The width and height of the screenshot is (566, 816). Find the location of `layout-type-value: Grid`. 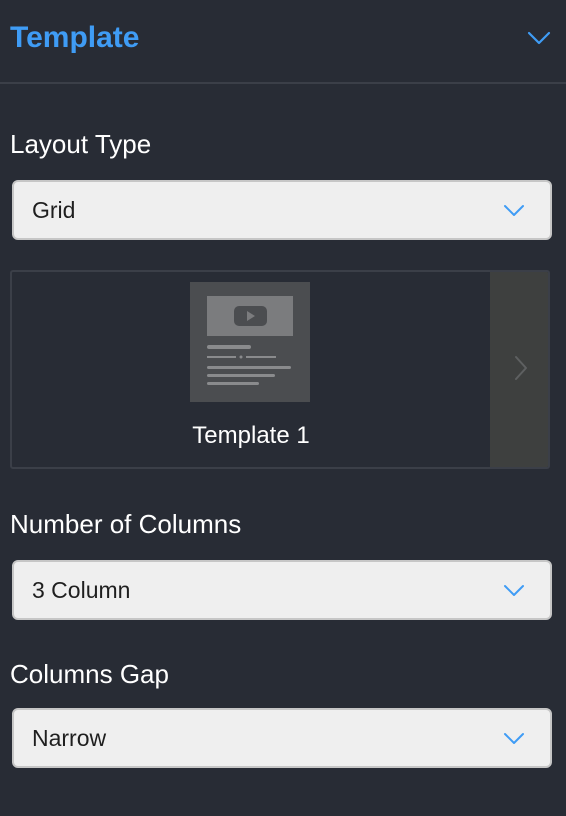

layout-type-value: Grid is located at coordinates (54, 209).